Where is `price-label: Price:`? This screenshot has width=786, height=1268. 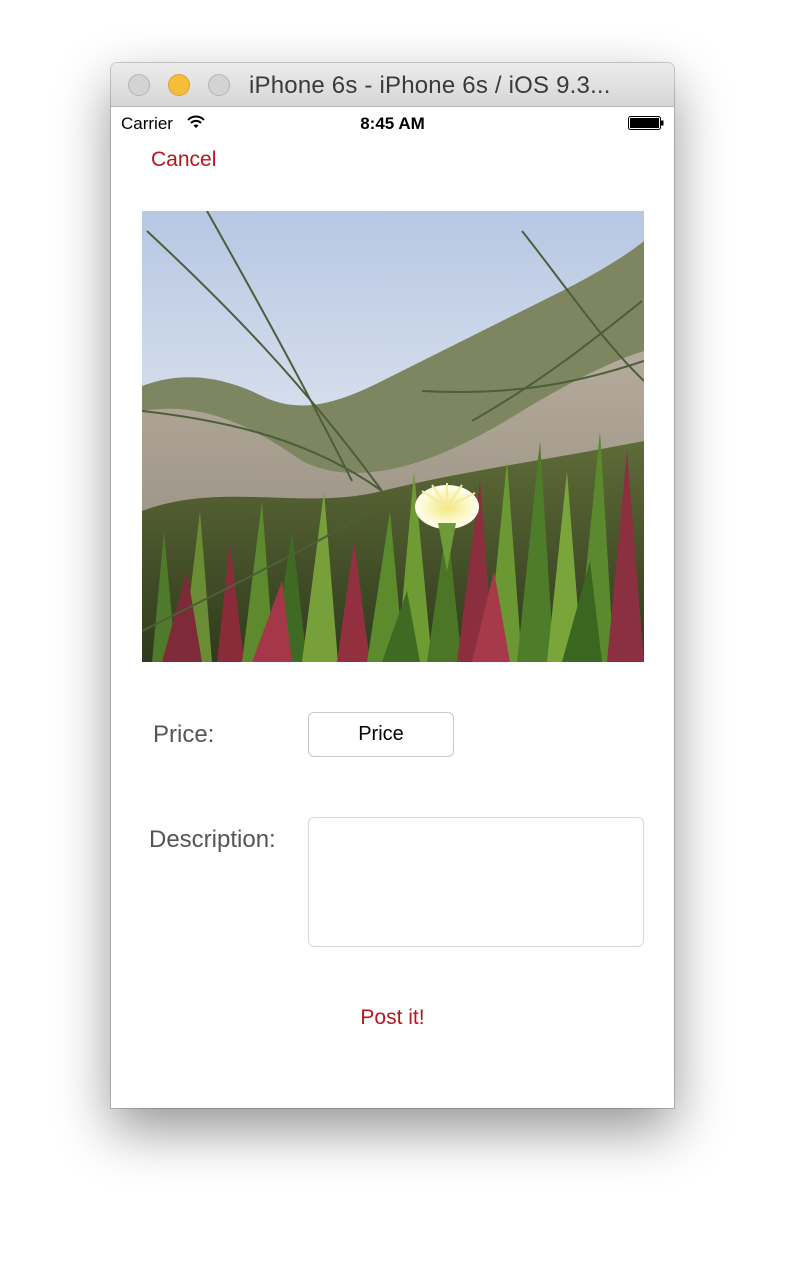 price-label: Price: is located at coordinates (184, 734).